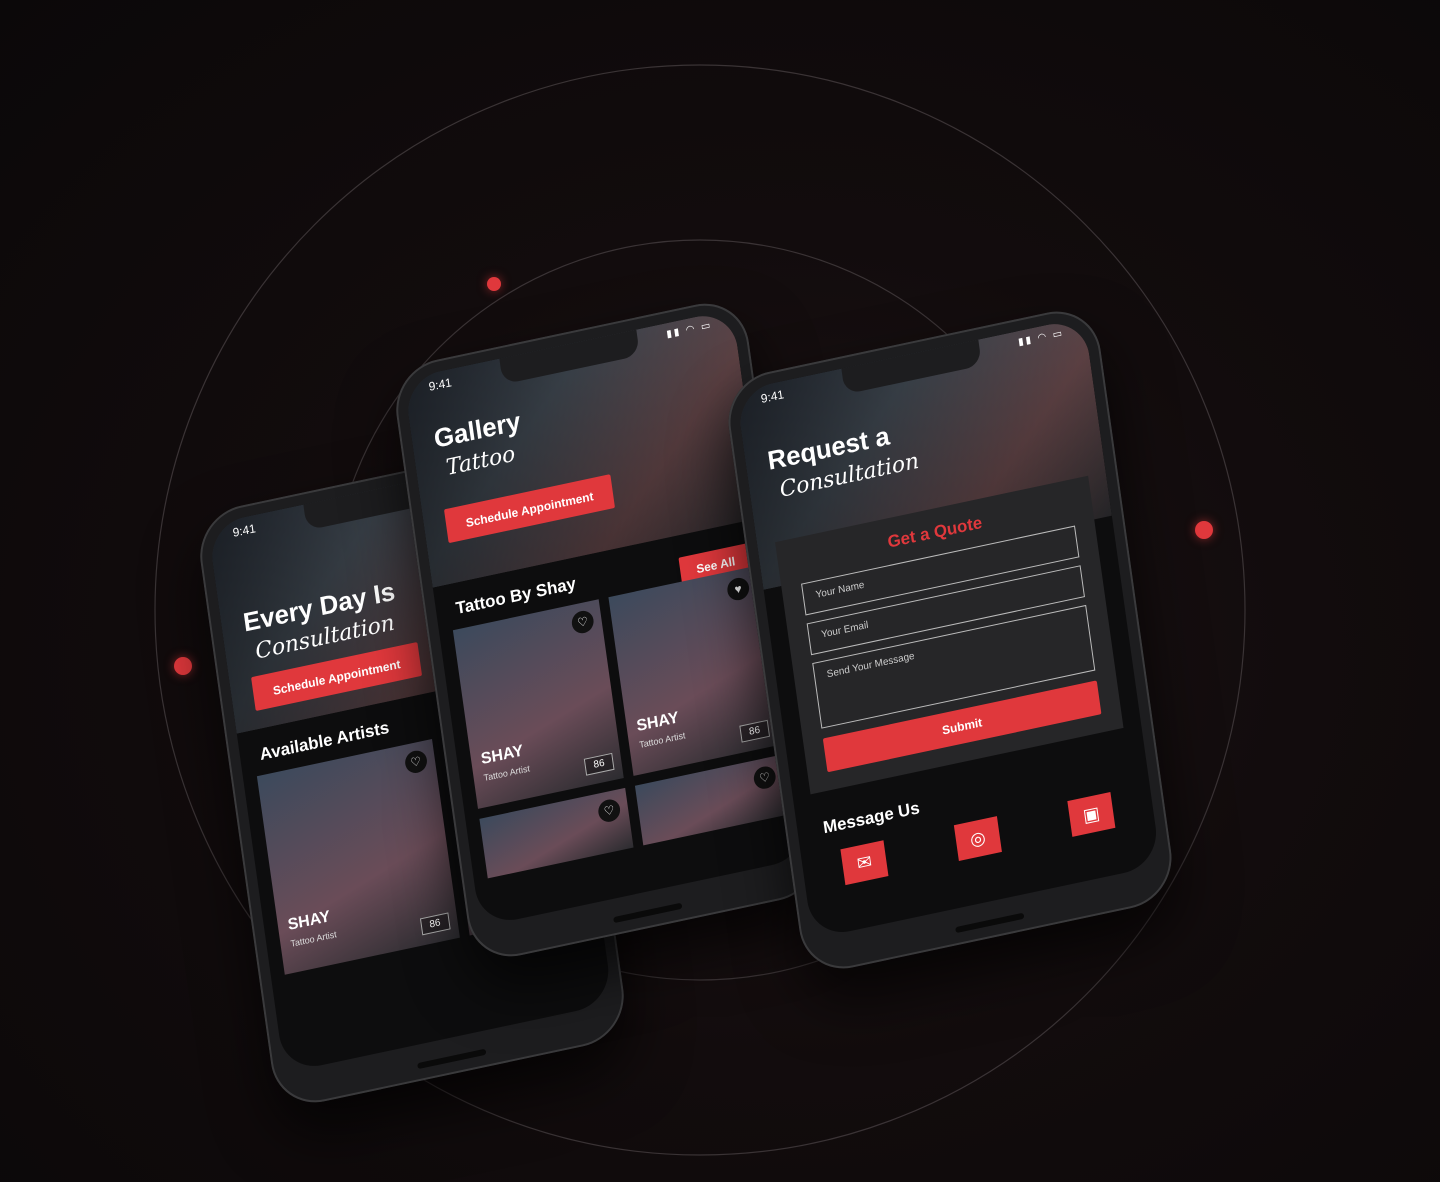  What do you see at coordinates (977, 838) in the screenshot?
I see `instagram-icon: ◎` at bounding box center [977, 838].